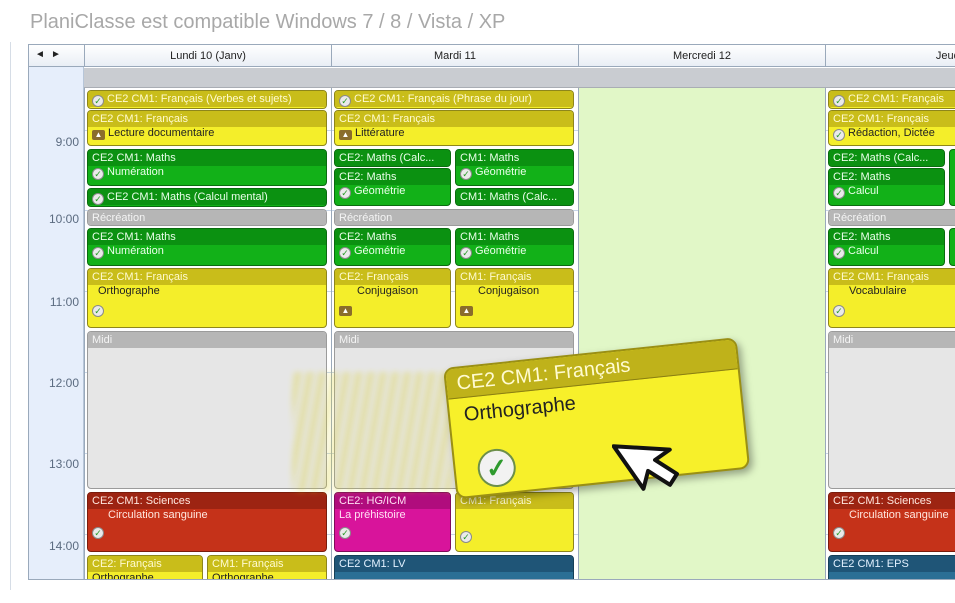 The width and height of the screenshot is (955, 603). Describe the element at coordinates (878, 291) in the screenshot. I see `event-subject: Vocabulaire` at that location.